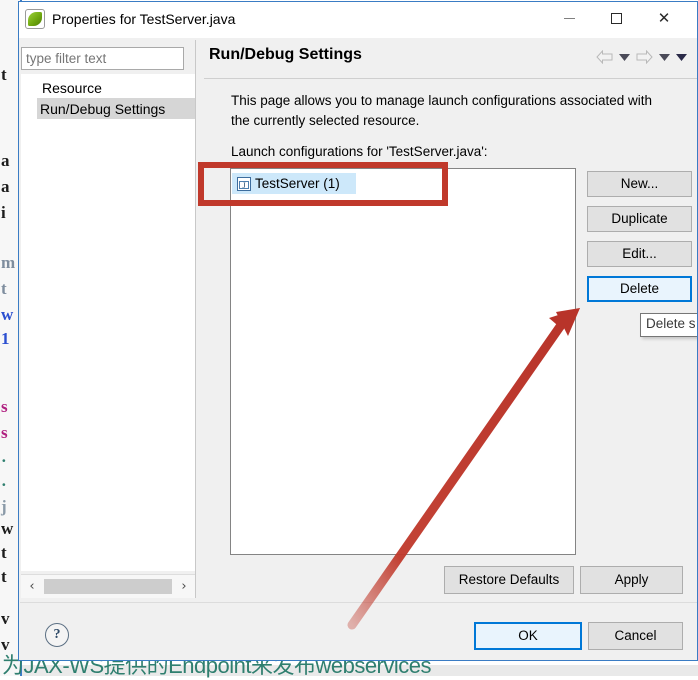 This screenshot has height=680, width=698. I want to click on sidebar-item-resource: Resource, so click(72, 87).